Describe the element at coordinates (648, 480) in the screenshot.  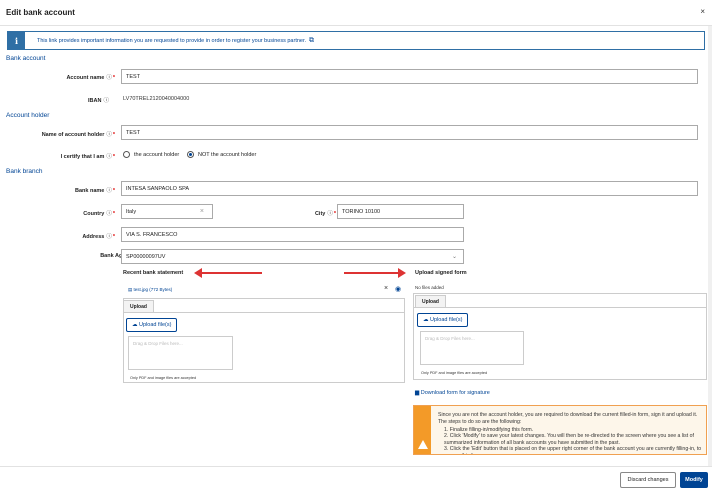
I see `discard-changes-button: Discard changes` at that location.